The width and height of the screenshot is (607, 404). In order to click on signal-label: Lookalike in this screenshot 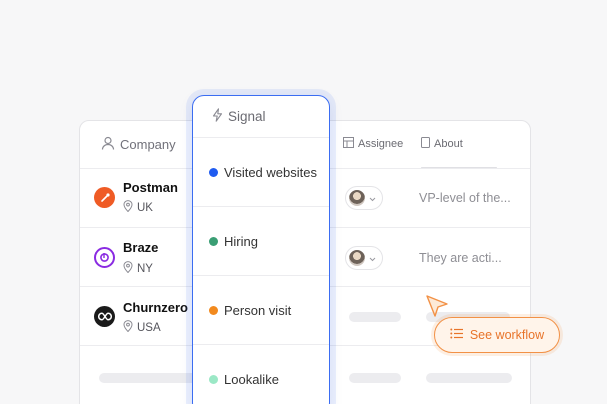, I will do `click(251, 379)`.